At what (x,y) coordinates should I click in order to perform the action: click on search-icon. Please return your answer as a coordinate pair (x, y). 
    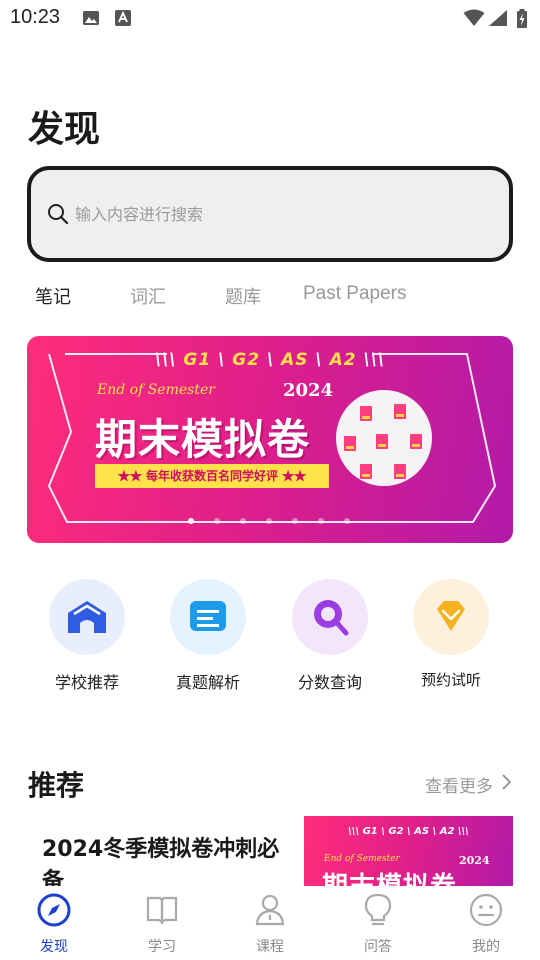
    Looking at the image, I should click on (58, 214).